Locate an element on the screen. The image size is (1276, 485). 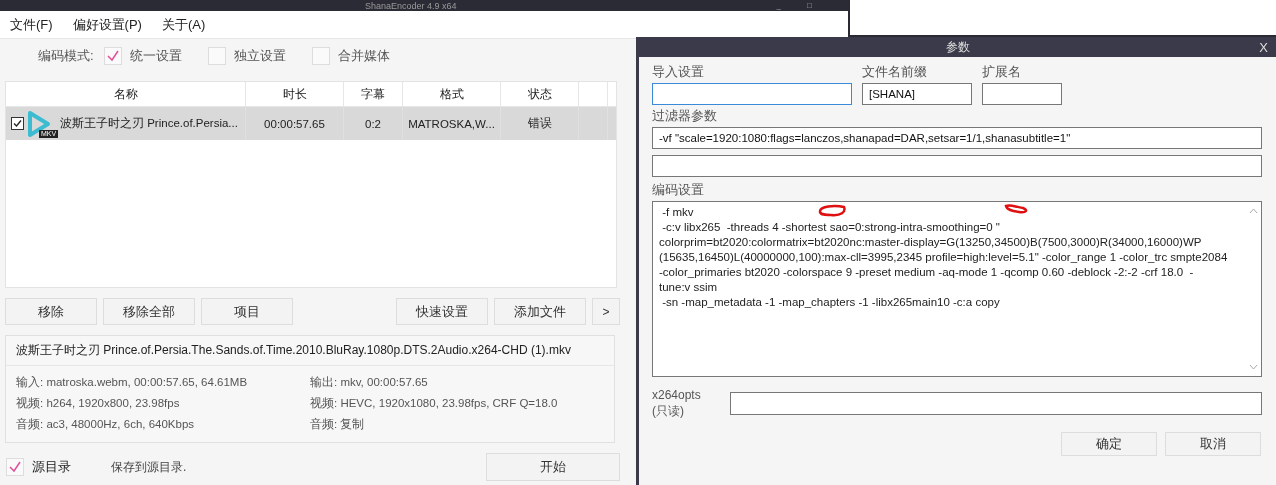
column-header: 名称 is located at coordinates (126, 94).